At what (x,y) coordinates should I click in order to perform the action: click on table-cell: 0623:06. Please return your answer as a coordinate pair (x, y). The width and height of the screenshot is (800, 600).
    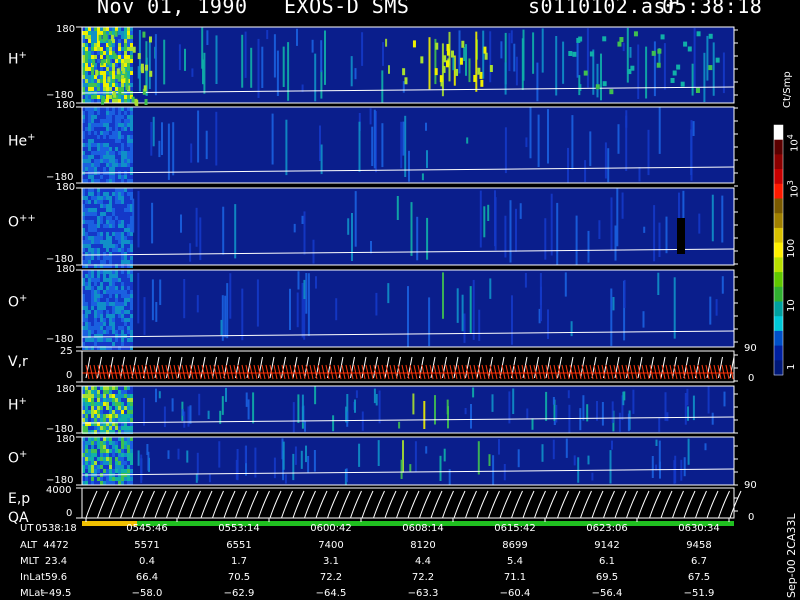
    Looking at the image, I should click on (607, 528).